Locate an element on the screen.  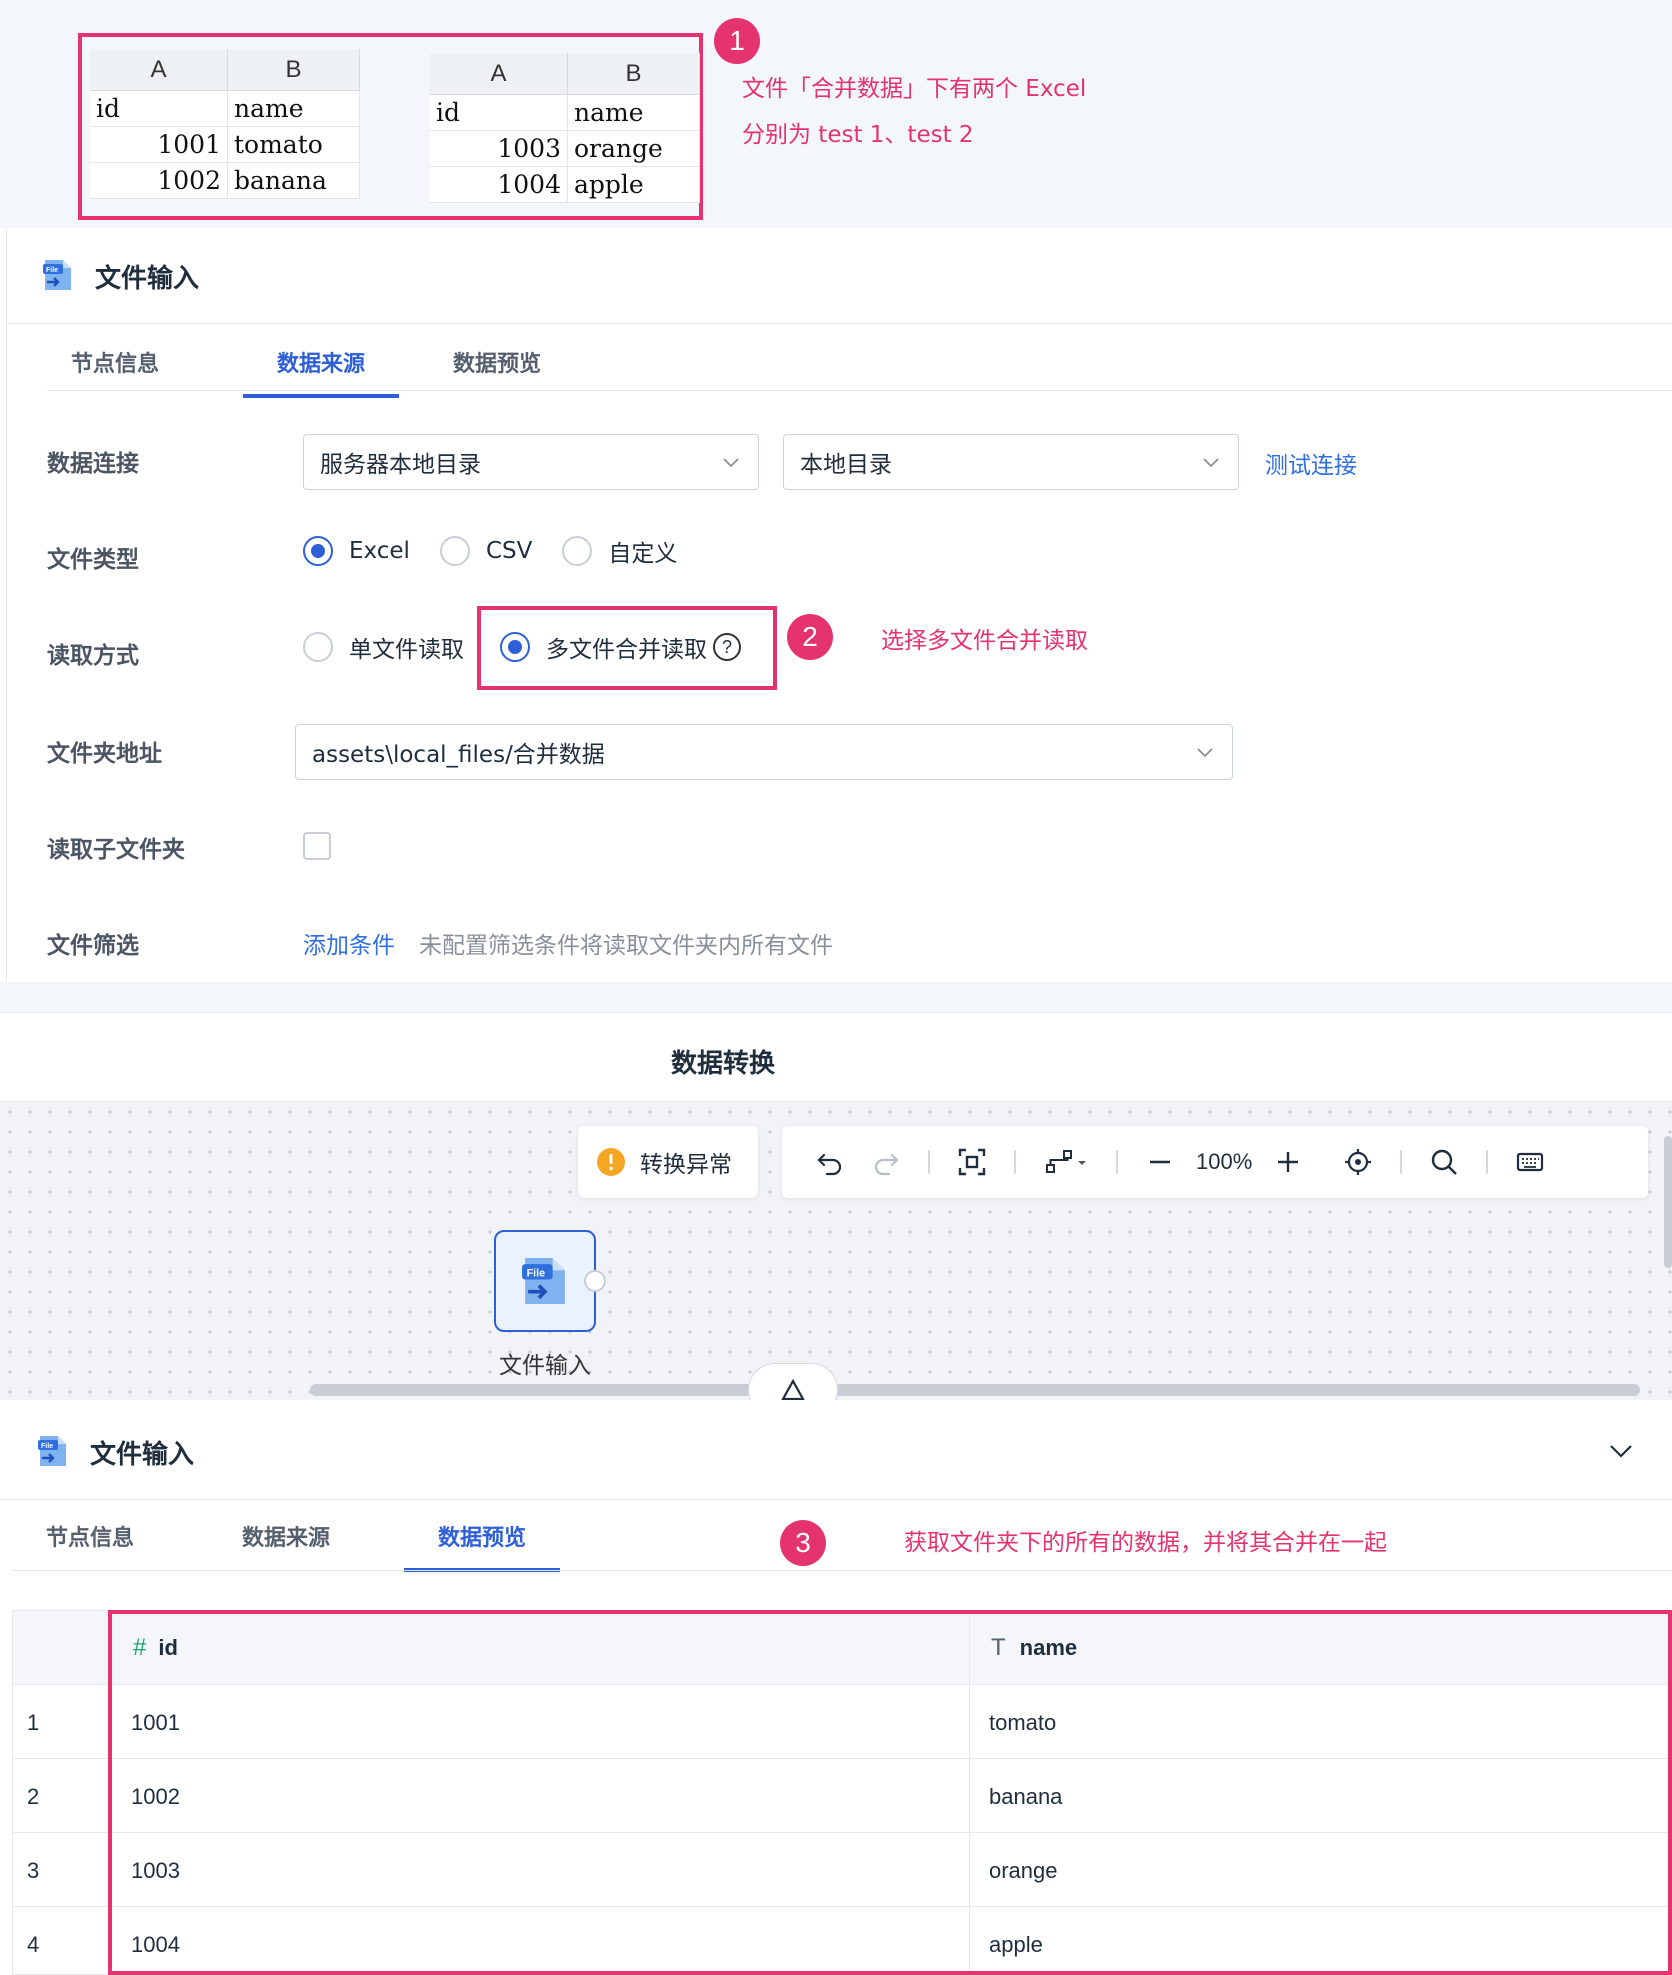
add-condition-link: 添加条件 is located at coordinates (349, 943).